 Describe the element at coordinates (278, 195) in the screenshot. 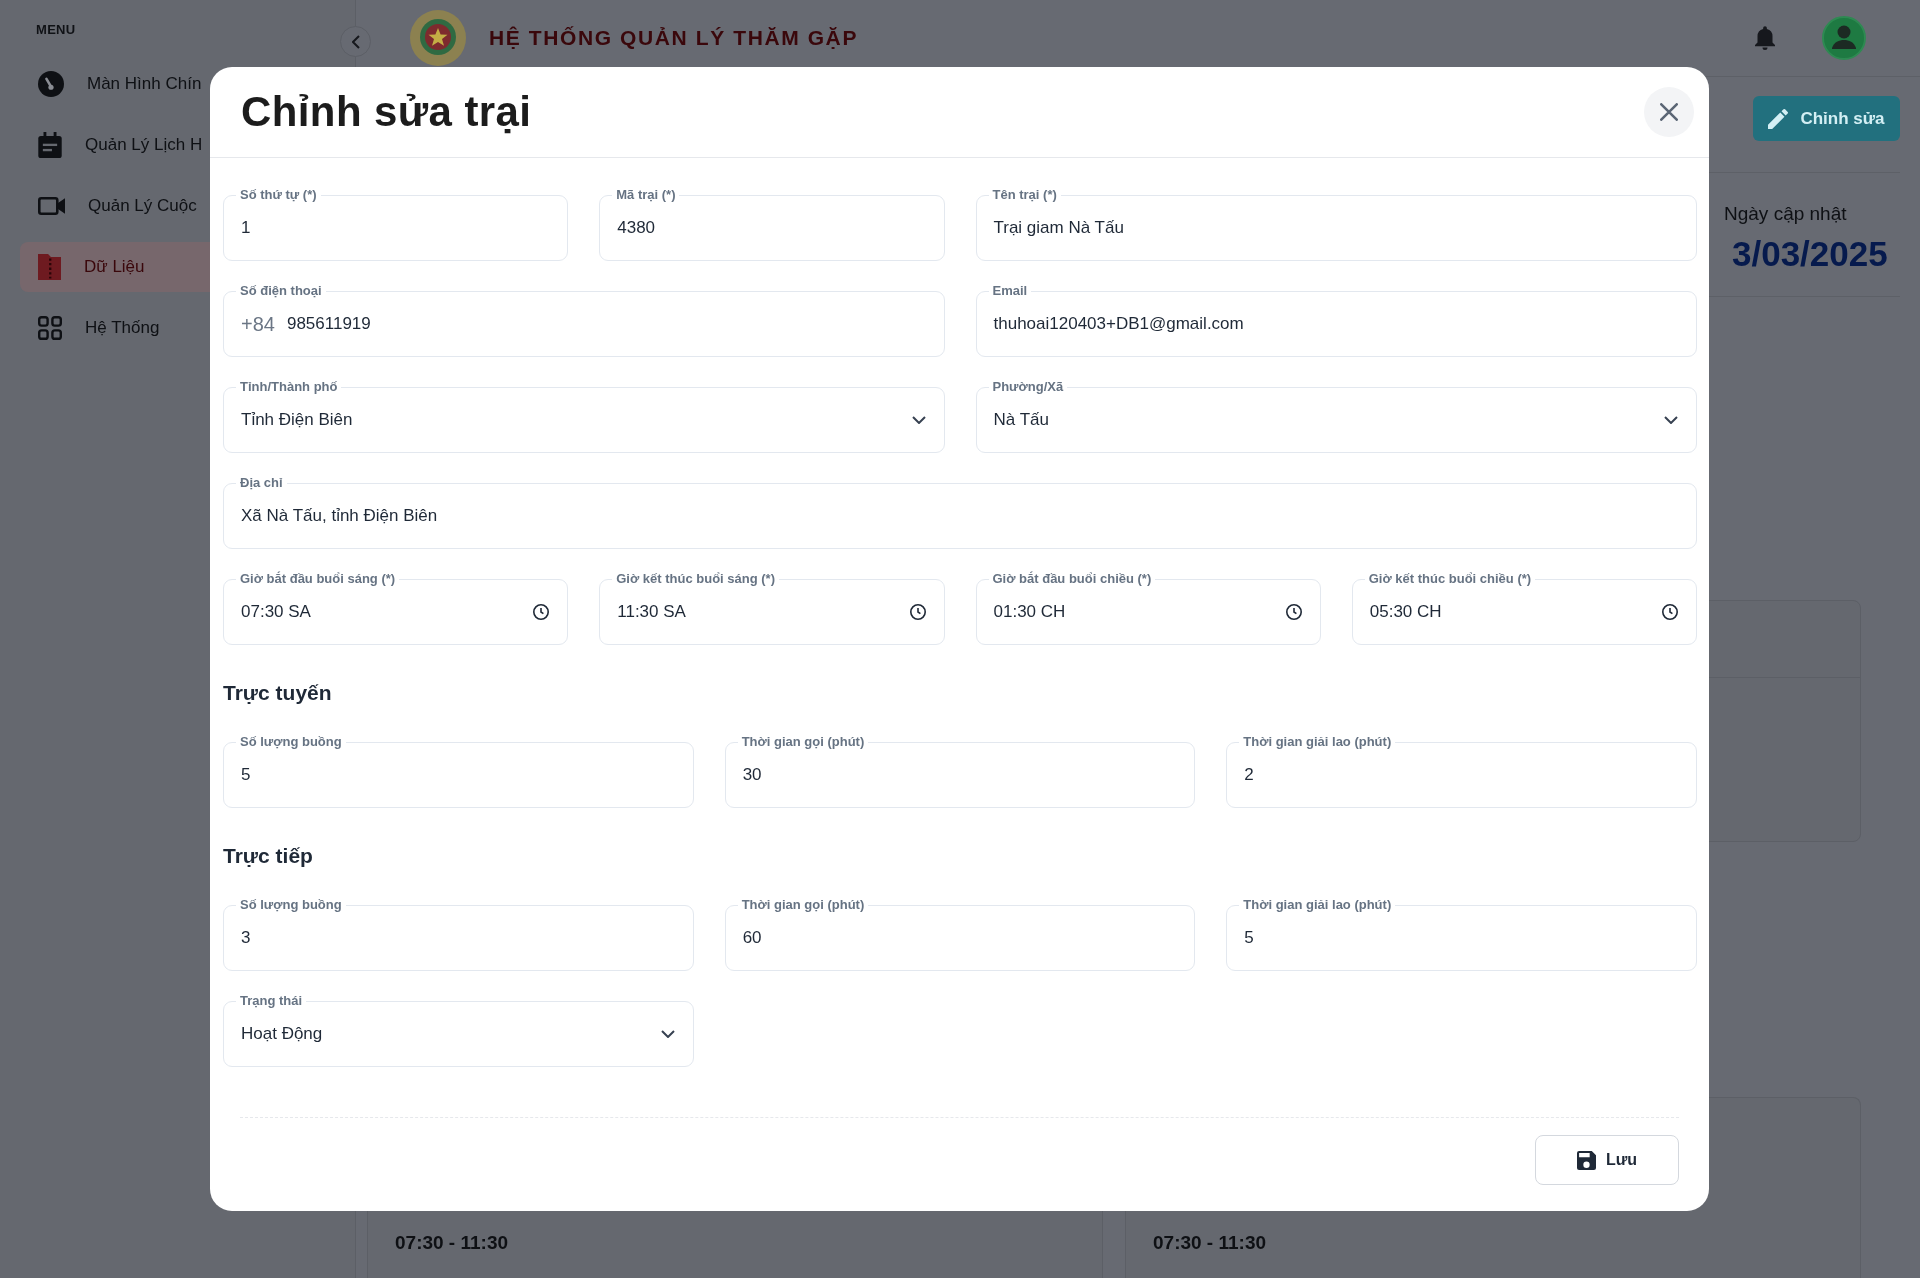

I see `field-label: Số thứ tự (*)` at that location.